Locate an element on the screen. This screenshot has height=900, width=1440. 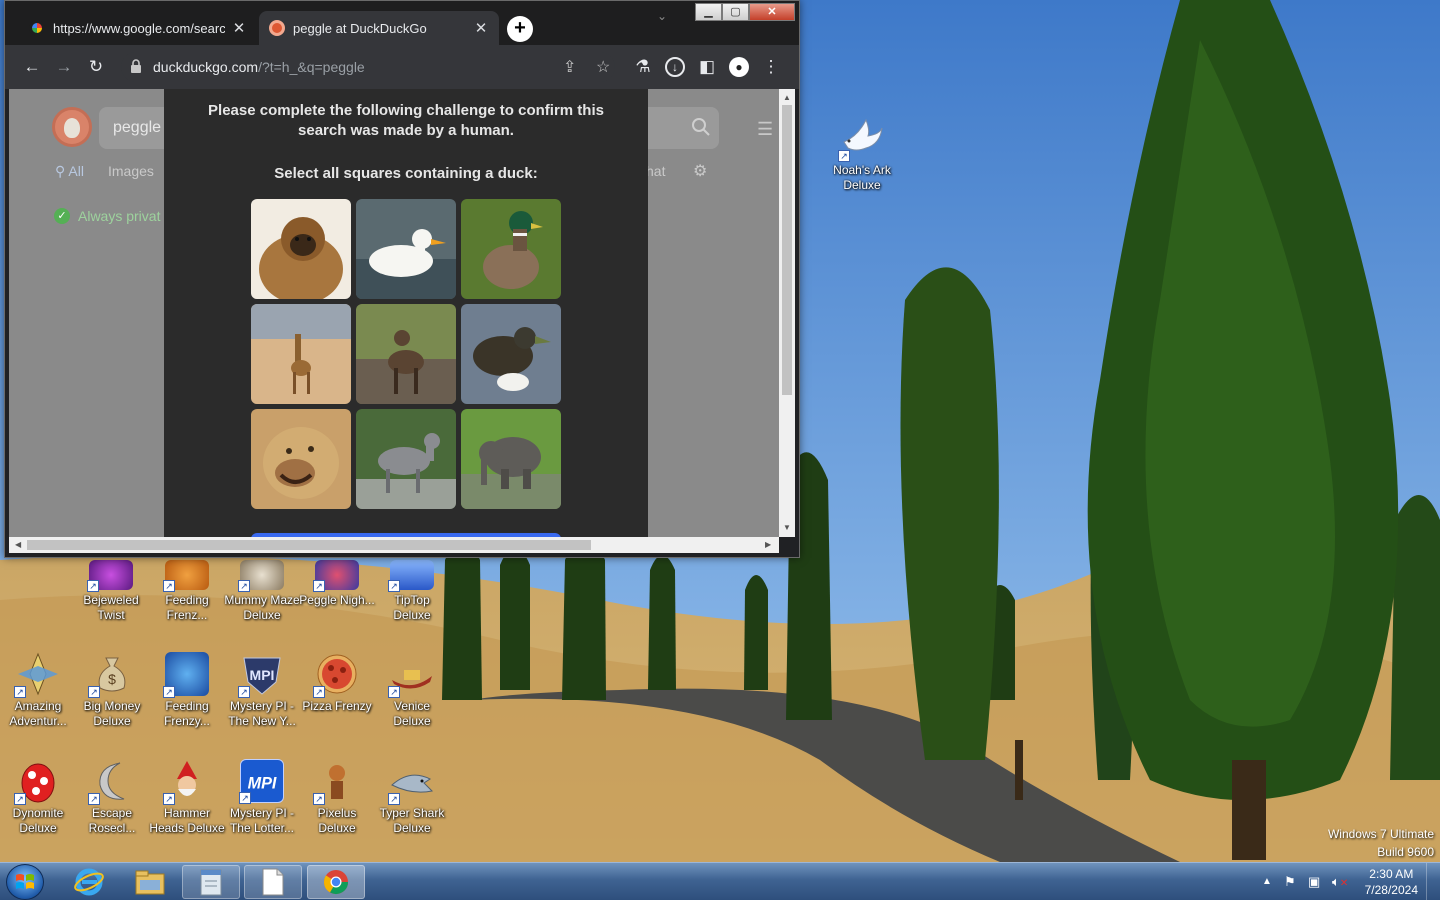
desktop-icon-big-money: $ ↗ Big Money Deluxe is located at coordinates (112, 690).